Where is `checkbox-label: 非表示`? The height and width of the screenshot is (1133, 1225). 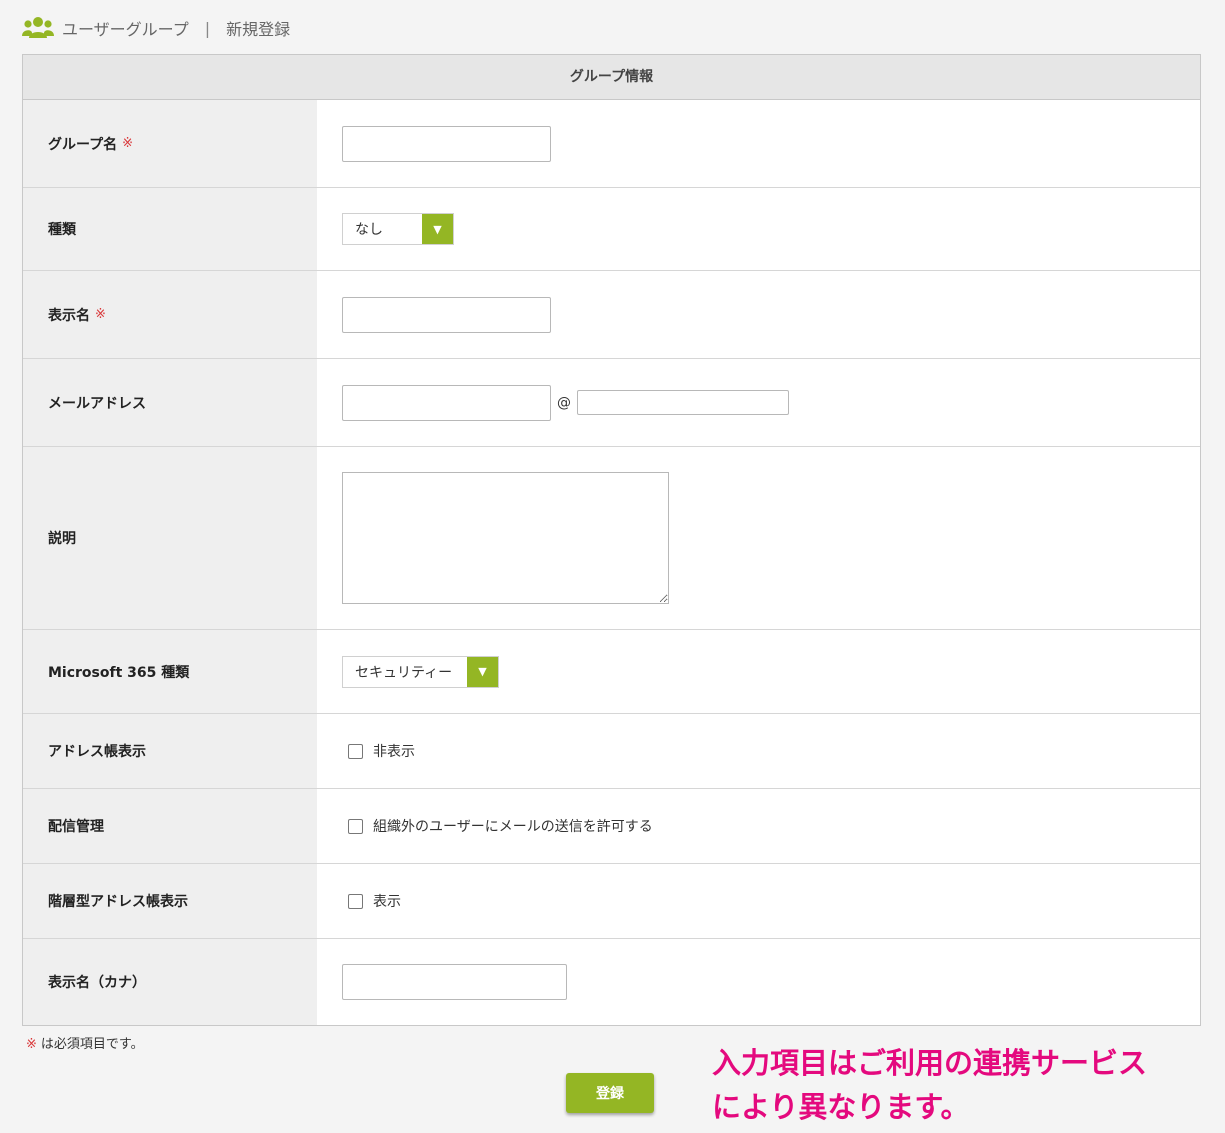 checkbox-label: 非表示 is located at coordinates (394, 752).